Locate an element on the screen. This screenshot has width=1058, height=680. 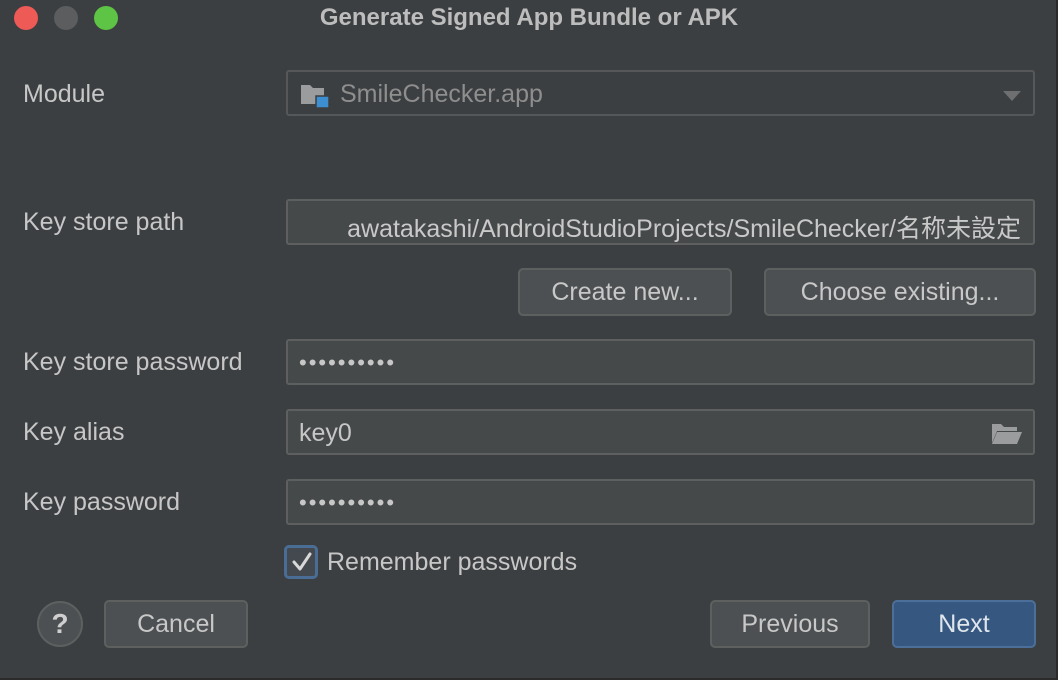
keystore-password-input: •••••••••• is located at coordinates (660, 362).